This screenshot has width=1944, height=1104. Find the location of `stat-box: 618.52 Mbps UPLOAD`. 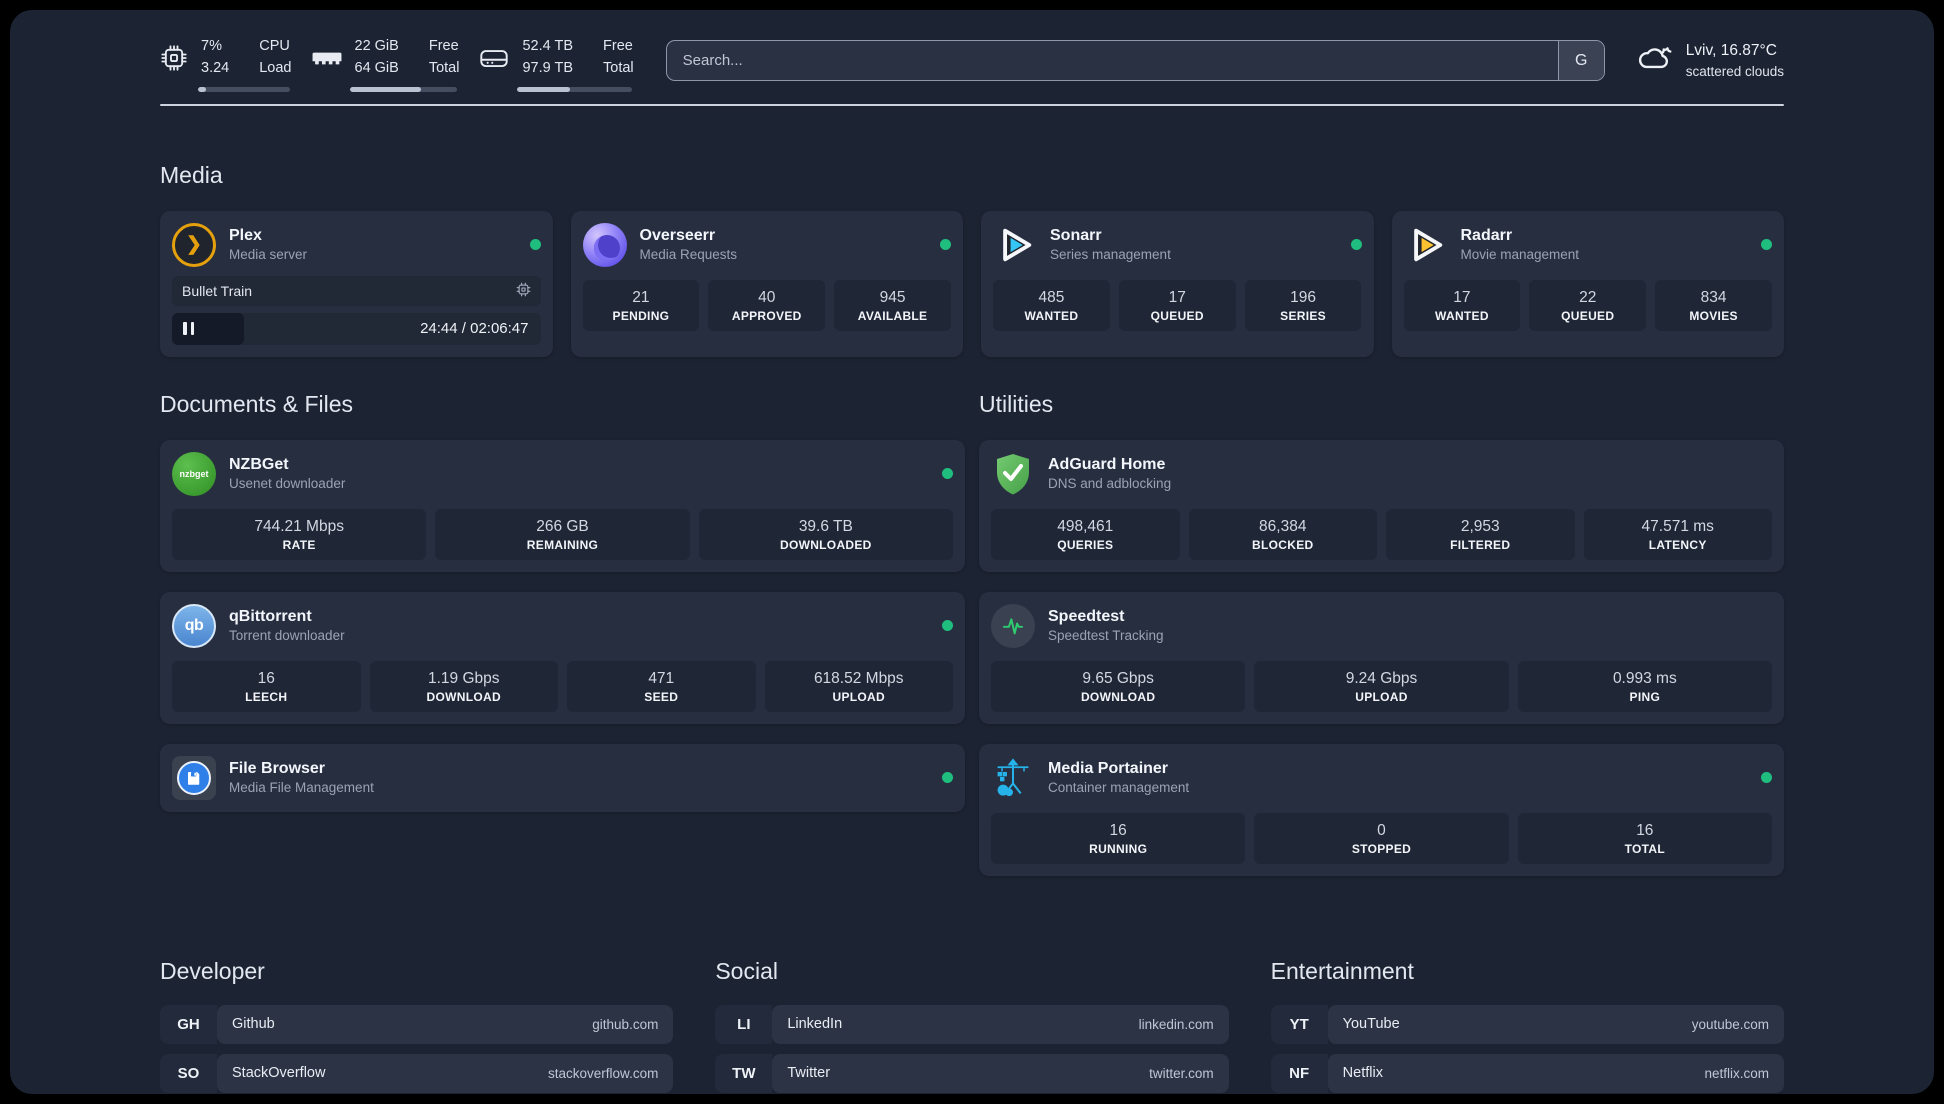

stat-box: 618.52 Mbps UPLOAD is located at coordinates (858, 686).